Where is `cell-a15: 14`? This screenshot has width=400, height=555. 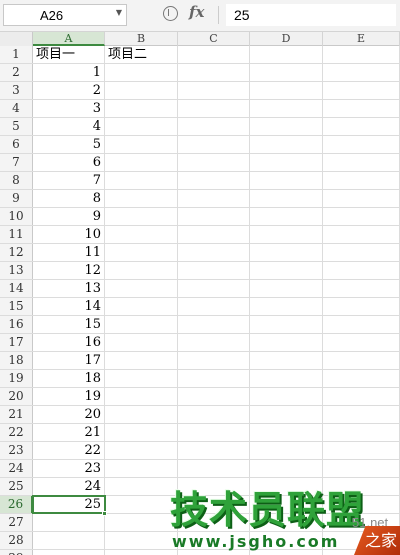 cell-a15: 14 is located at coordinates (69, 306).